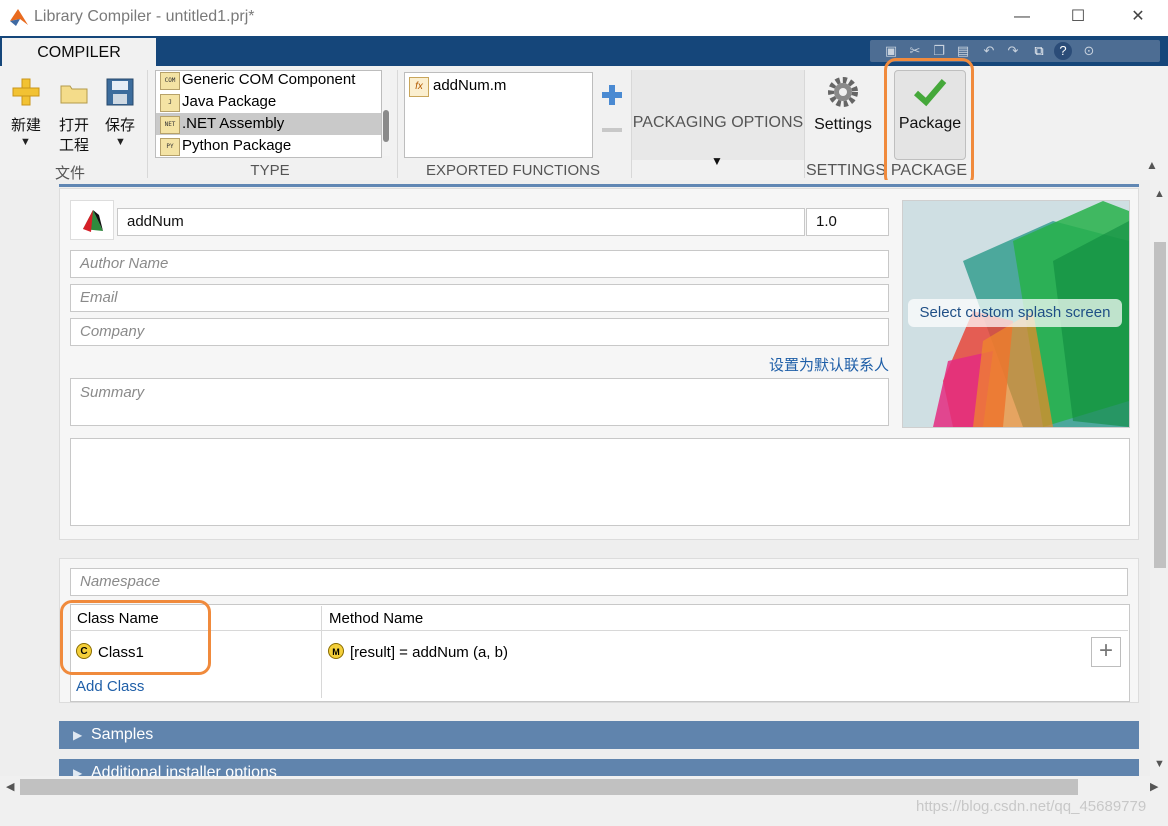 This screenshot has width=1168, height=826. What do you see at coordinates (847, 222) in the screenshot?
I see `version-input: 1.0` at bounding box center [847, 222].